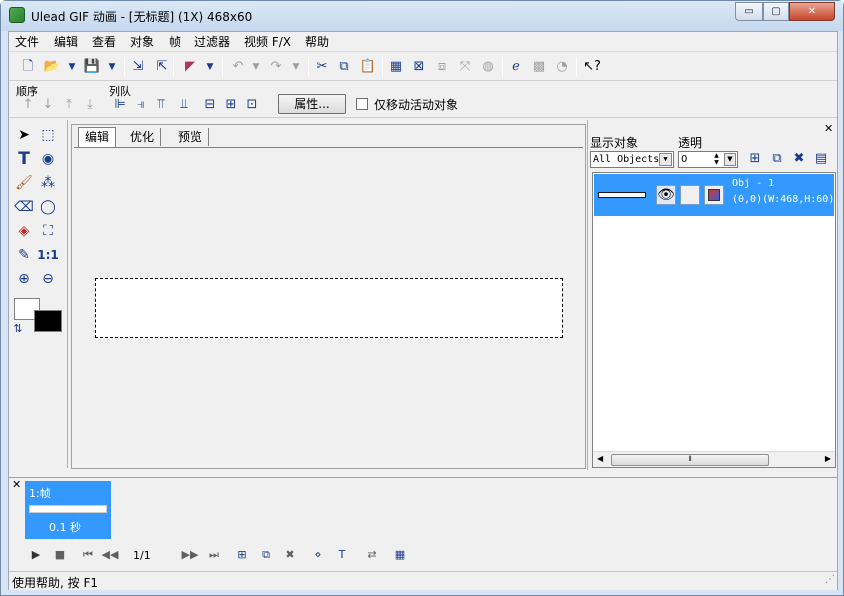 This screenshot has width=844, height=596. What do you see at coordinates (714, 195) in the screenshot?
I see `object-row: 👁 Obj - 1 (0,0)(W:468,H:60)` at bounding box center [714, 195].